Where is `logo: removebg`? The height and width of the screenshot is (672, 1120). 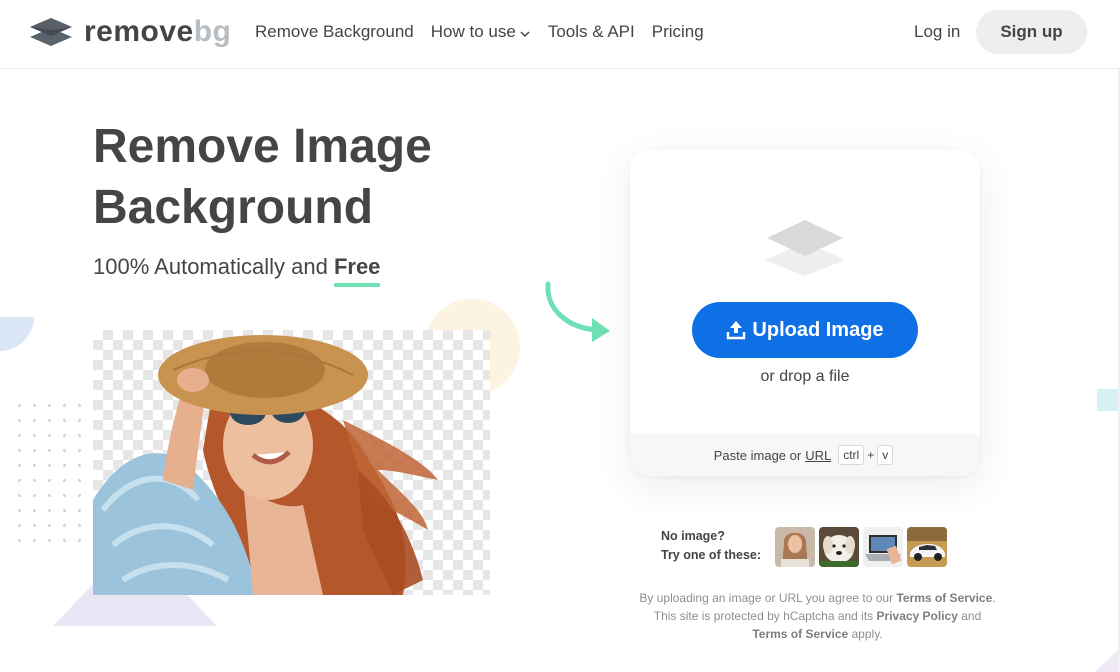
logo: removebg is located at coordinates (129, 32).